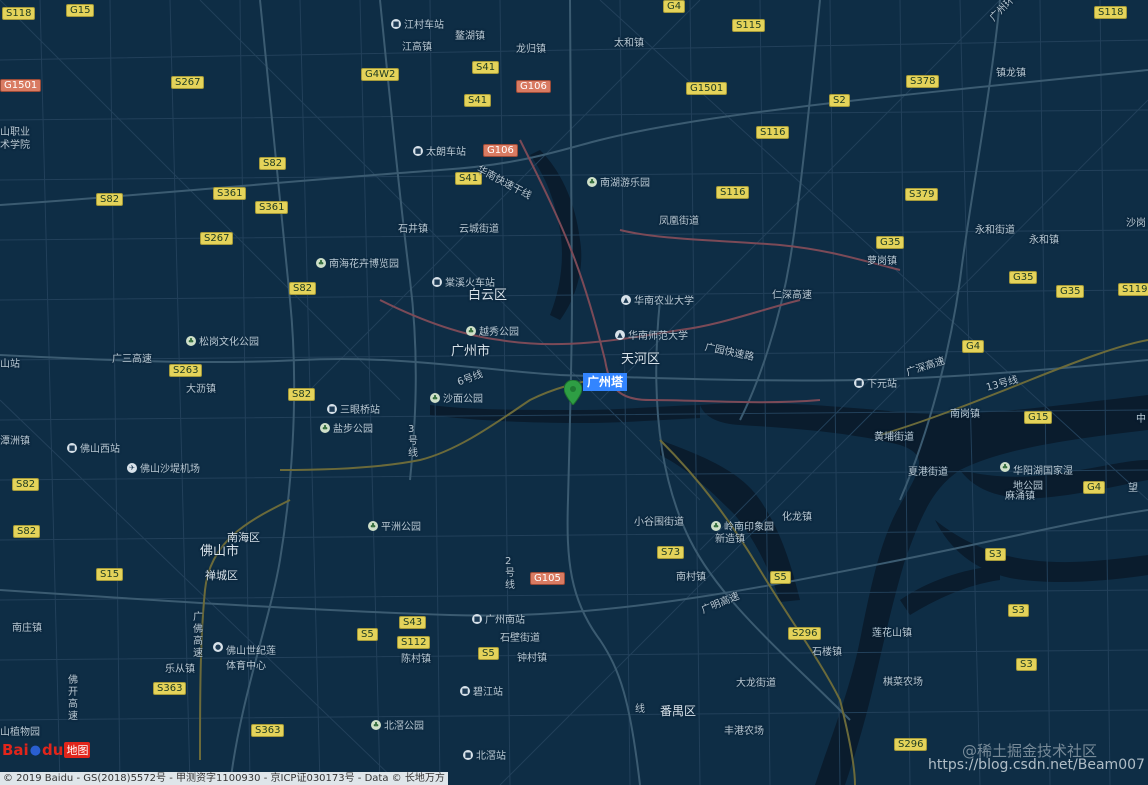 The image size is (1148, 785). I want to click on place-label: 化龙镇, so click(797, 517).